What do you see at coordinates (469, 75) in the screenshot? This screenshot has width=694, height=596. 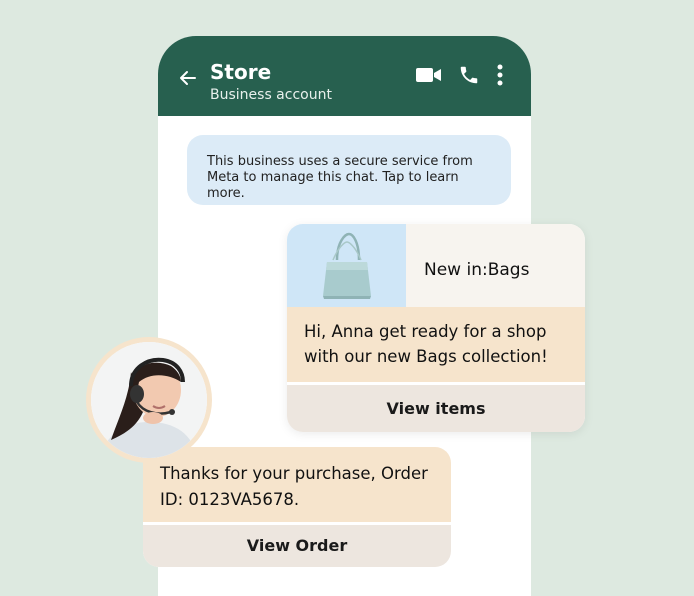 I see `phone-call-icon` at bounding box center [469, 75].